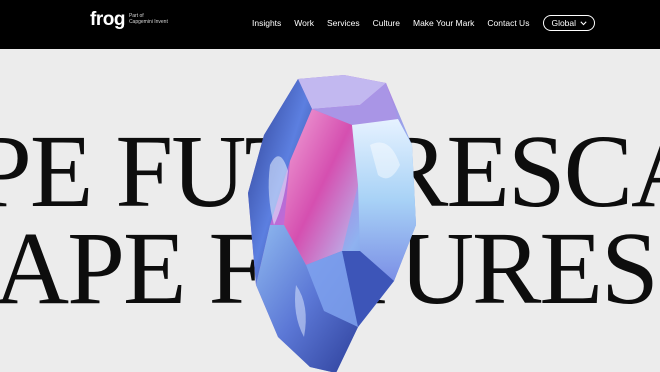 The image size is (660, 372). What do you see at coordinates (583, 22) in the screenshot?
I see `chevron-down-icon` at bounding box center [583, 22].